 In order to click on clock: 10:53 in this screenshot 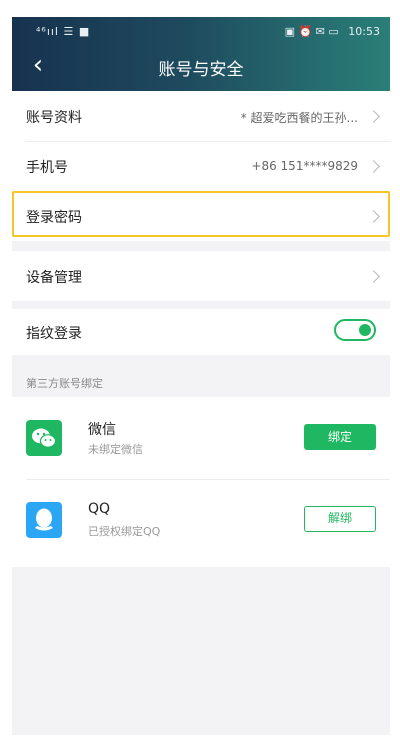, I will do `click(364, 31)`.